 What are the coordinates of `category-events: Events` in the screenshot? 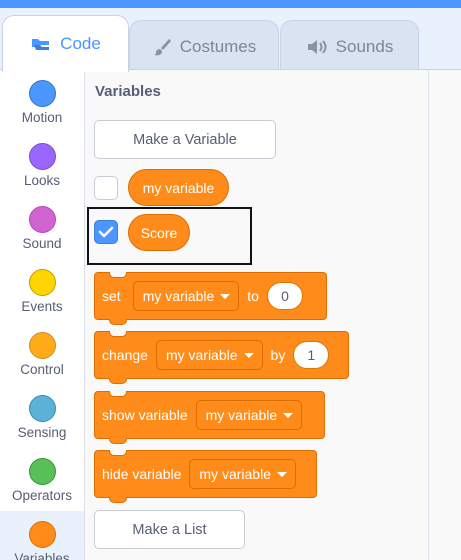 It's located at (42, 290).